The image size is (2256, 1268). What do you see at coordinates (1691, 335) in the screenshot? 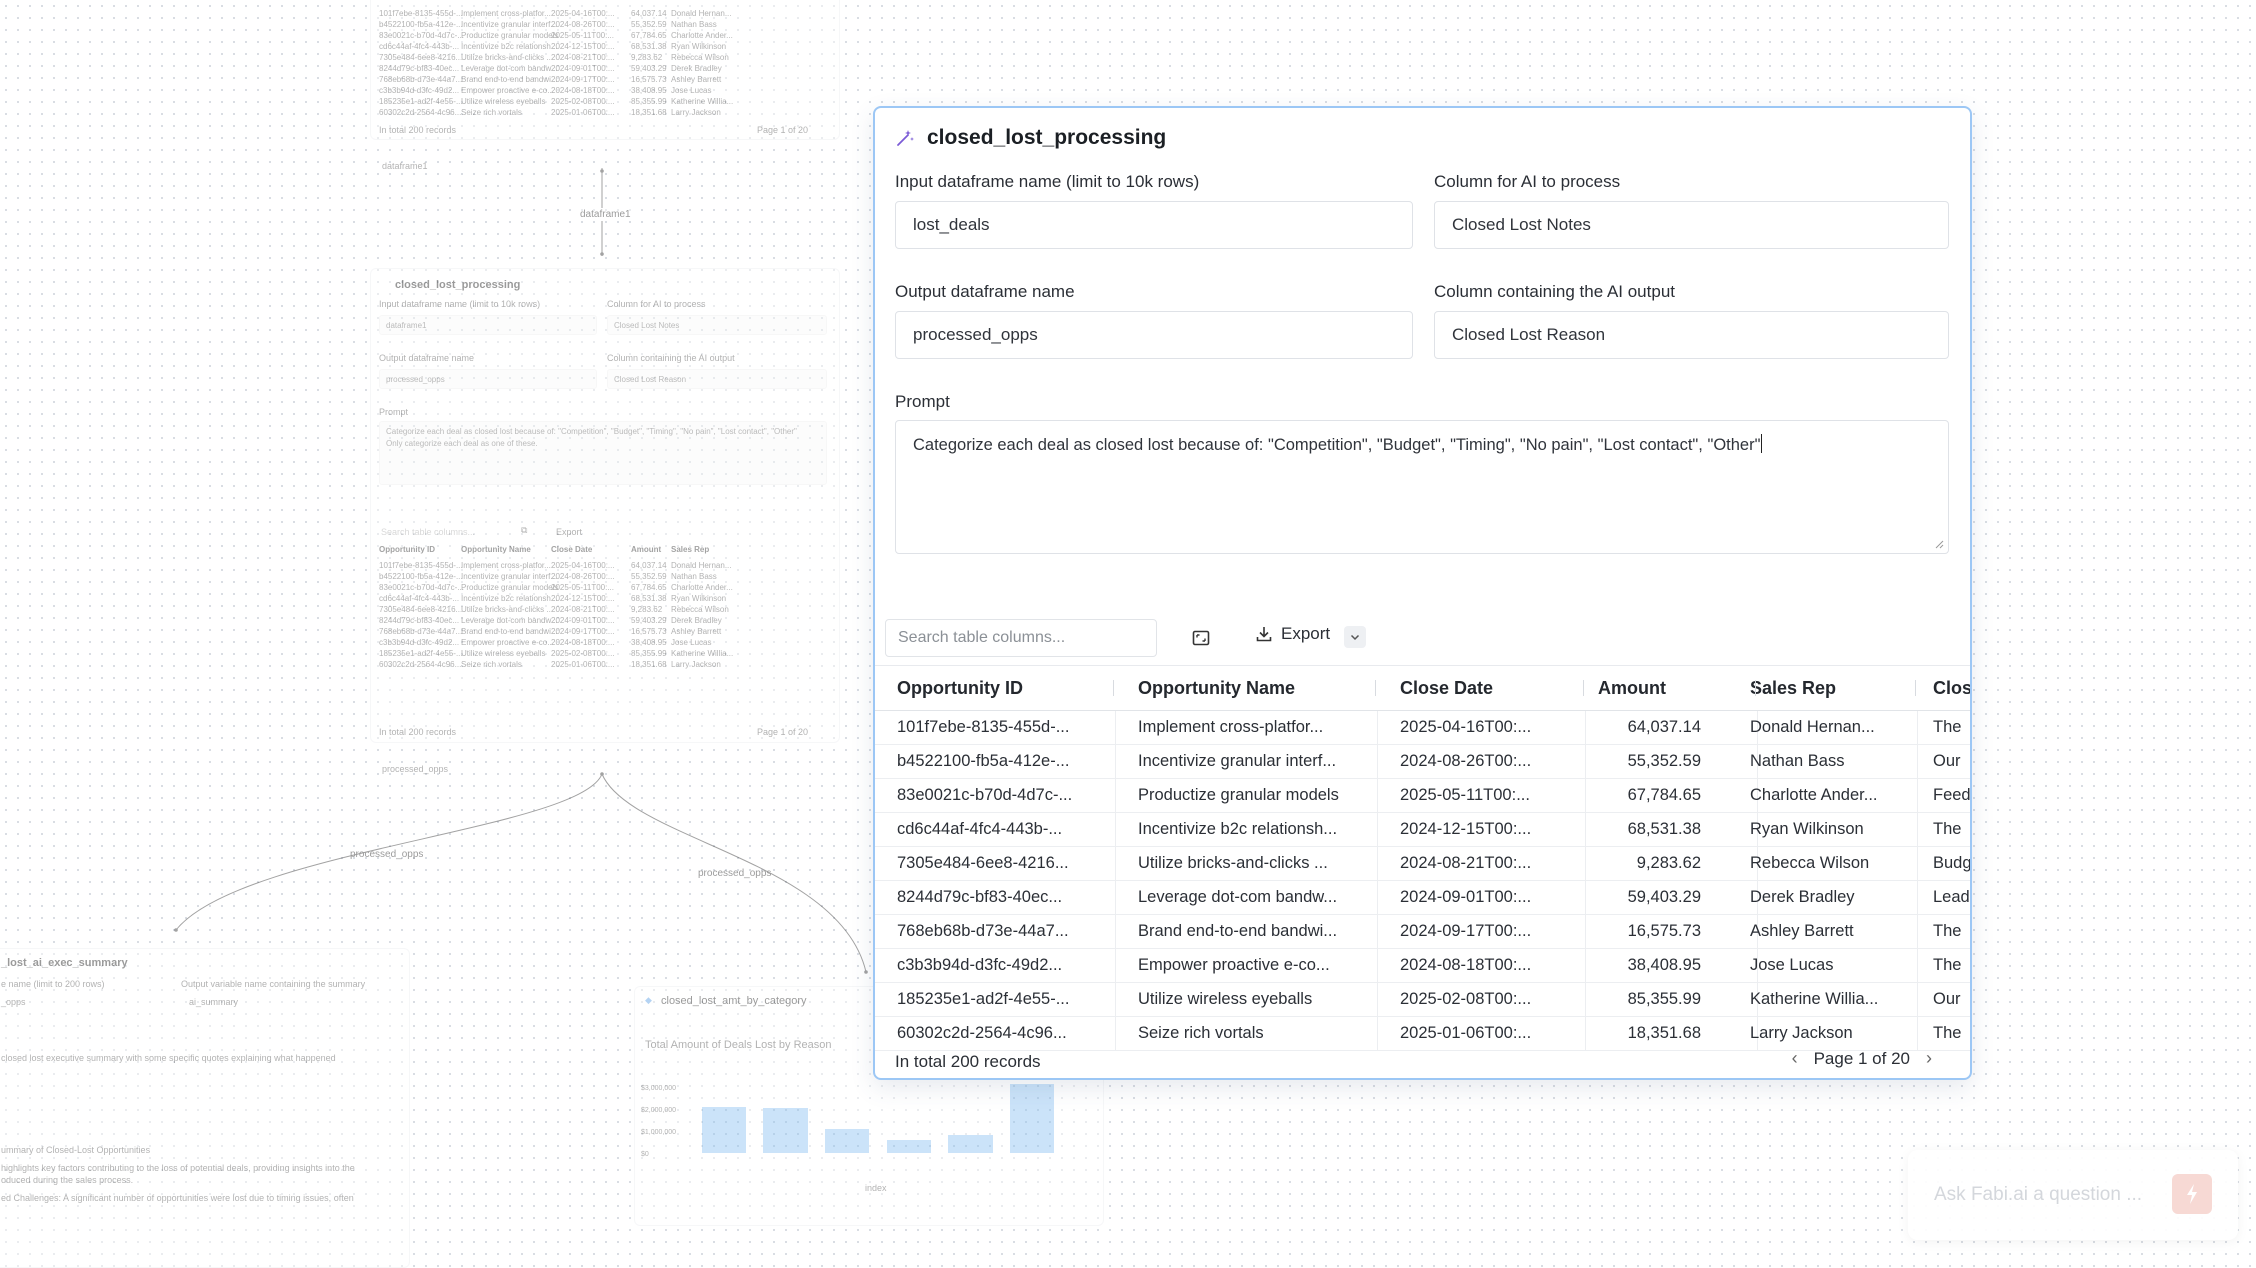
I see `ai-output-column-field: Closed Lost Reason` at bounding box center [1691, 335].